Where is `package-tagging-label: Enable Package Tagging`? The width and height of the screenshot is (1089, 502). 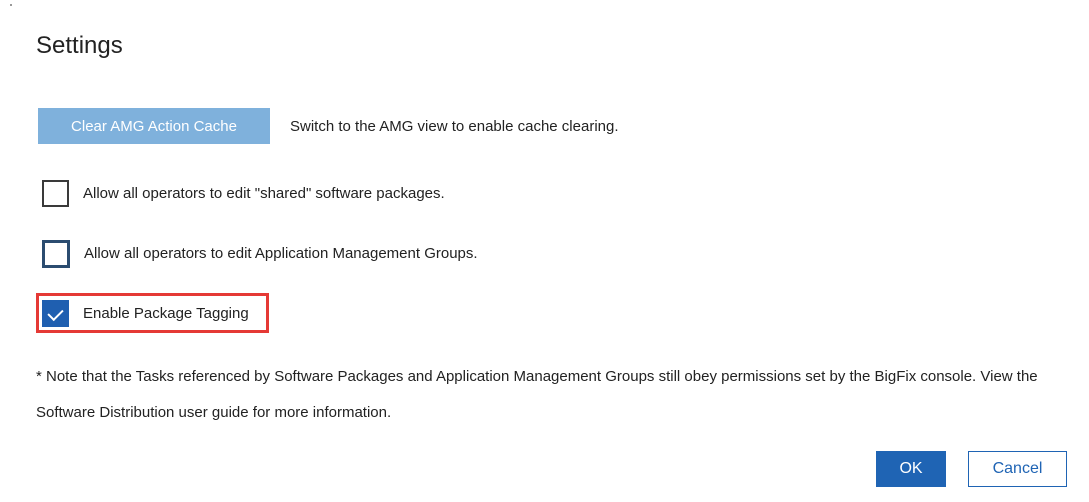 package-tagging-label: Enable Package Tagging is located at coordinates (166, 313).